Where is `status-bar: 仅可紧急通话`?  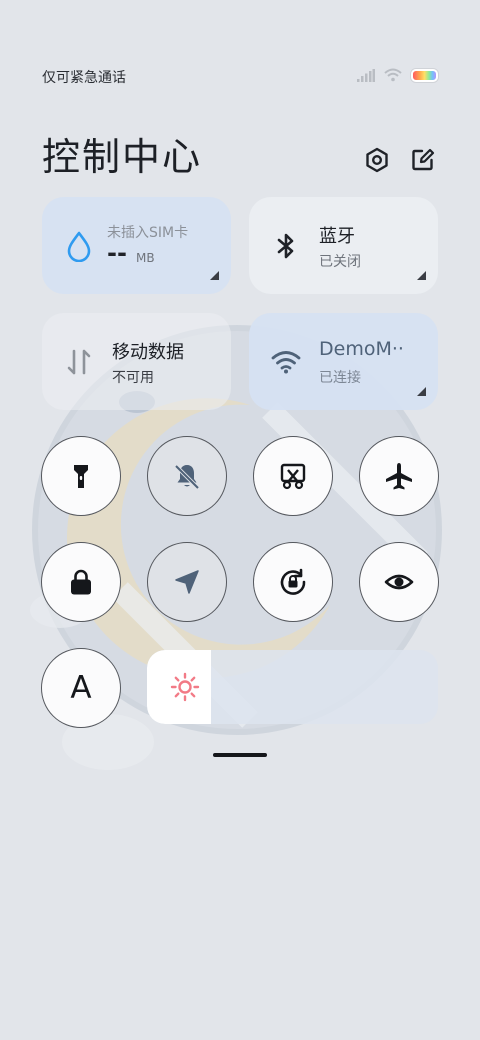 status-bar: 仅可紧急通话 is located at coordinates (240, 77).